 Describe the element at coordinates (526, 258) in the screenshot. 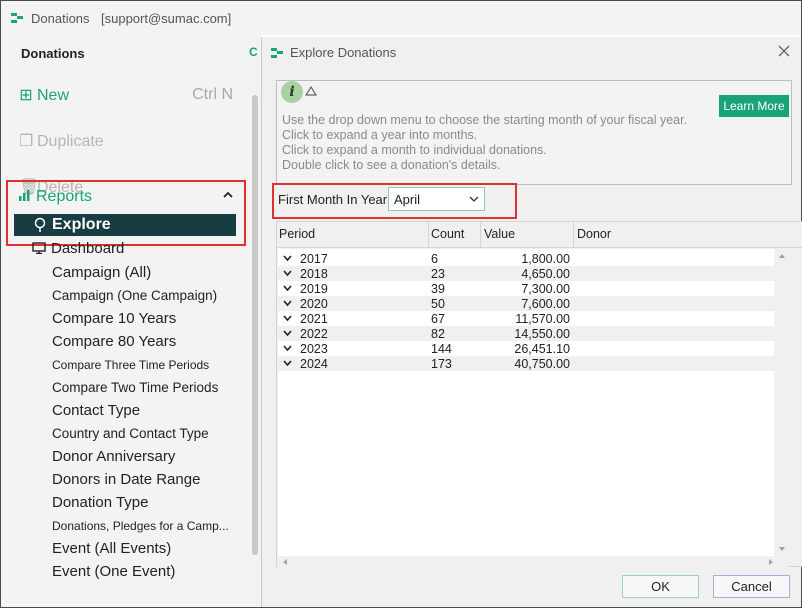

I see `table-row: 2017 6 1,800.00` at that location.